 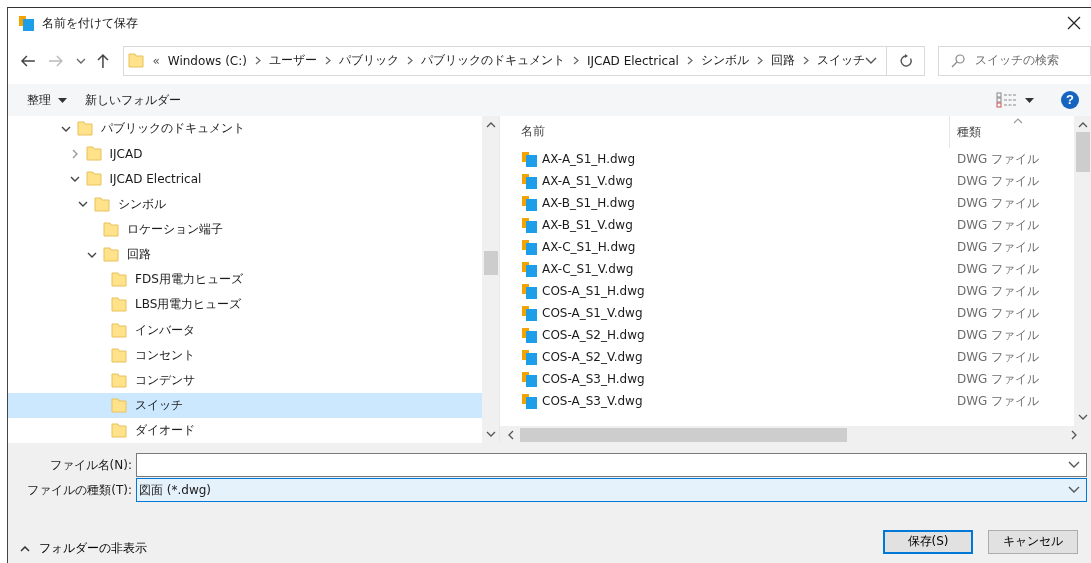 What do you see at coordinates (245, 380) in the screenshot?
I see `tree-item: コンデンサ` at bounding box center [245, 380].